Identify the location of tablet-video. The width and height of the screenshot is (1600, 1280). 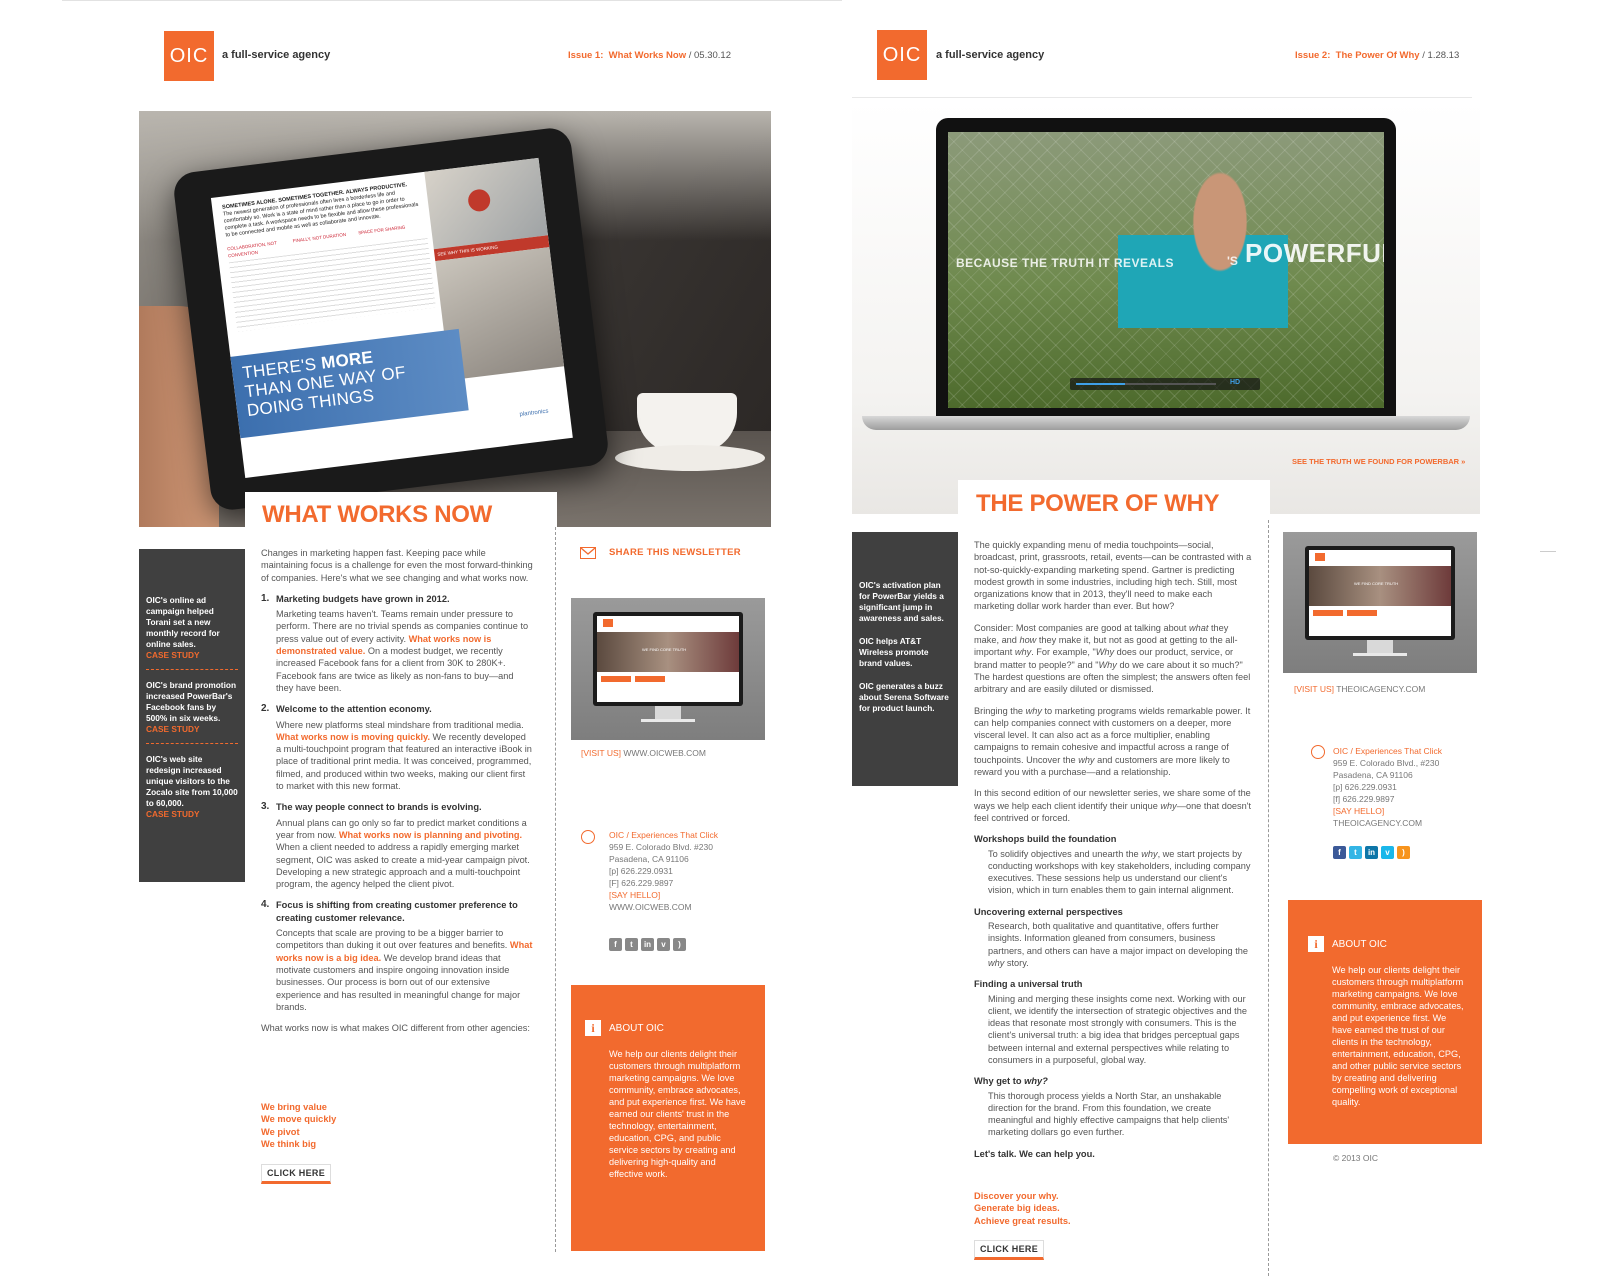
(486, 203).